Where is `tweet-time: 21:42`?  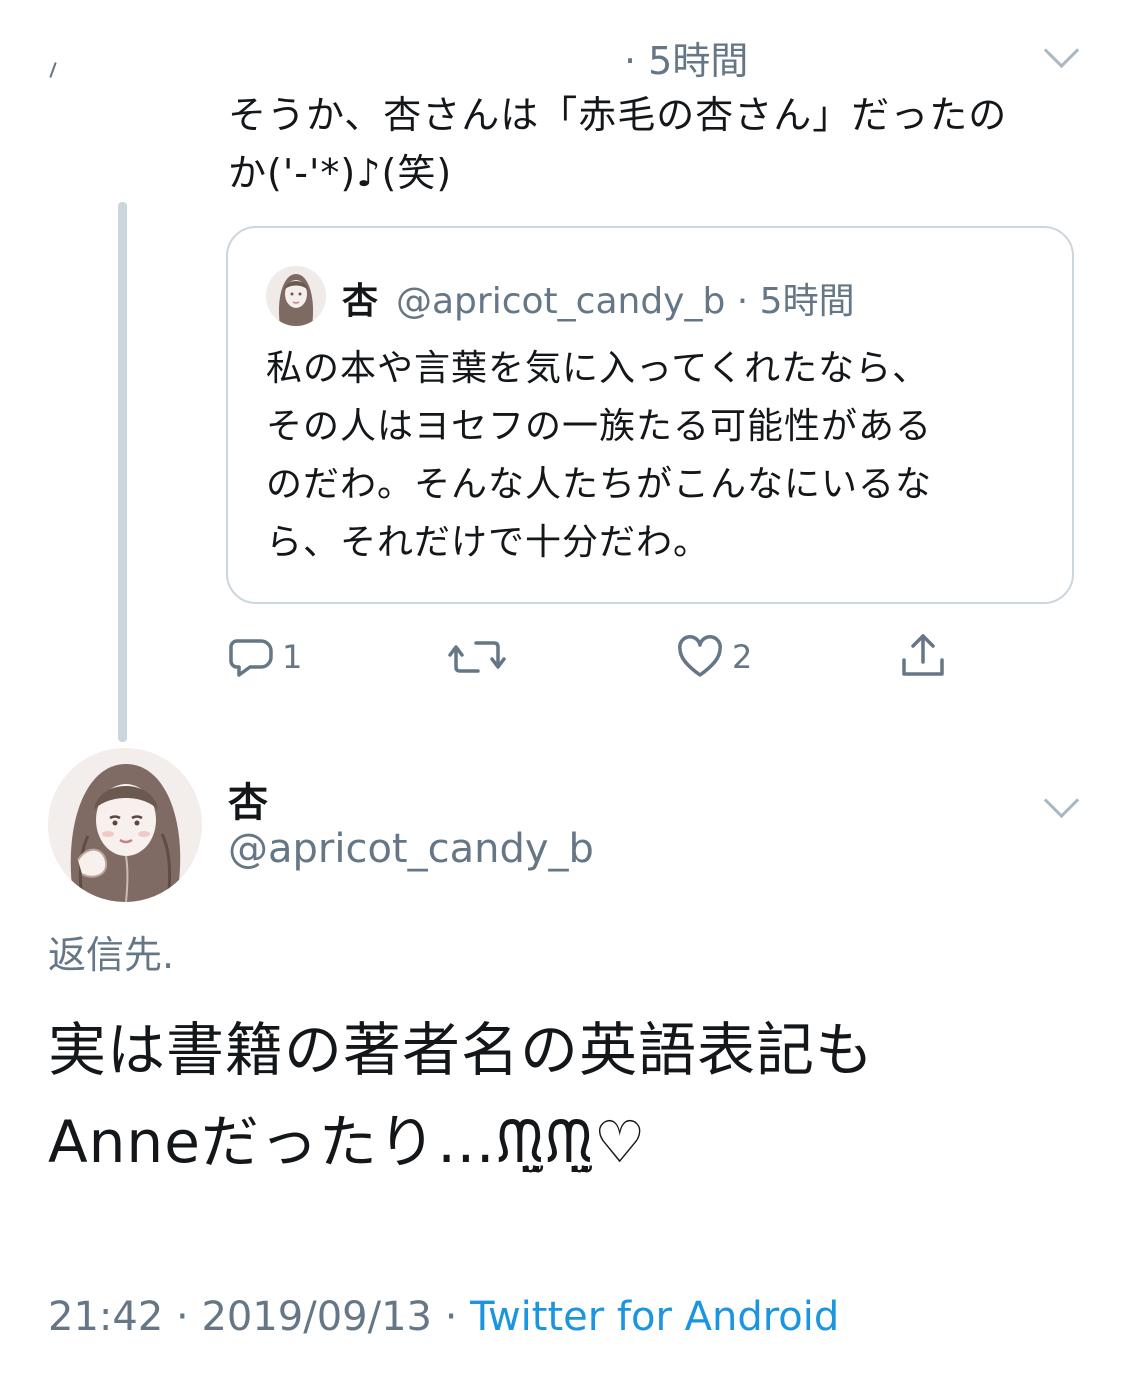
tweet-time: 21:42 is located at coordinates (106, 1317).